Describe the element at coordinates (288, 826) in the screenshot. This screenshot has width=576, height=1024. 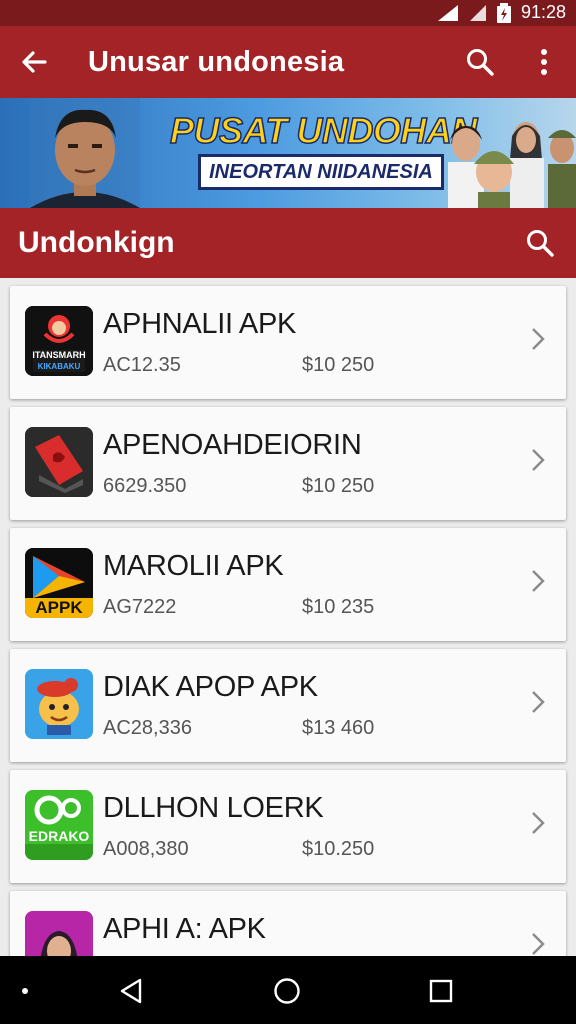
I see `list-item: EDRAKO DLLHON LOERK A008,380 $10.250` at that location.